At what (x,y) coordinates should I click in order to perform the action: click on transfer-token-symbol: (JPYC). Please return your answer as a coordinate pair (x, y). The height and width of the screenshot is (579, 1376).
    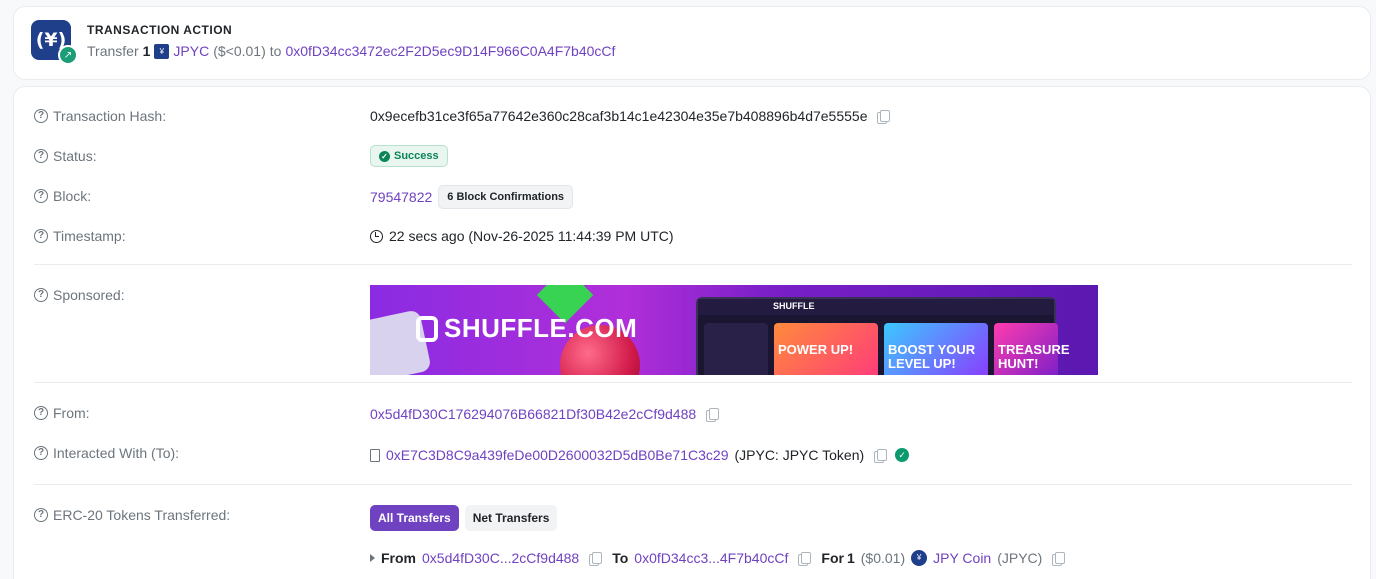
    Looking at the image, I should click on (1020, 558).